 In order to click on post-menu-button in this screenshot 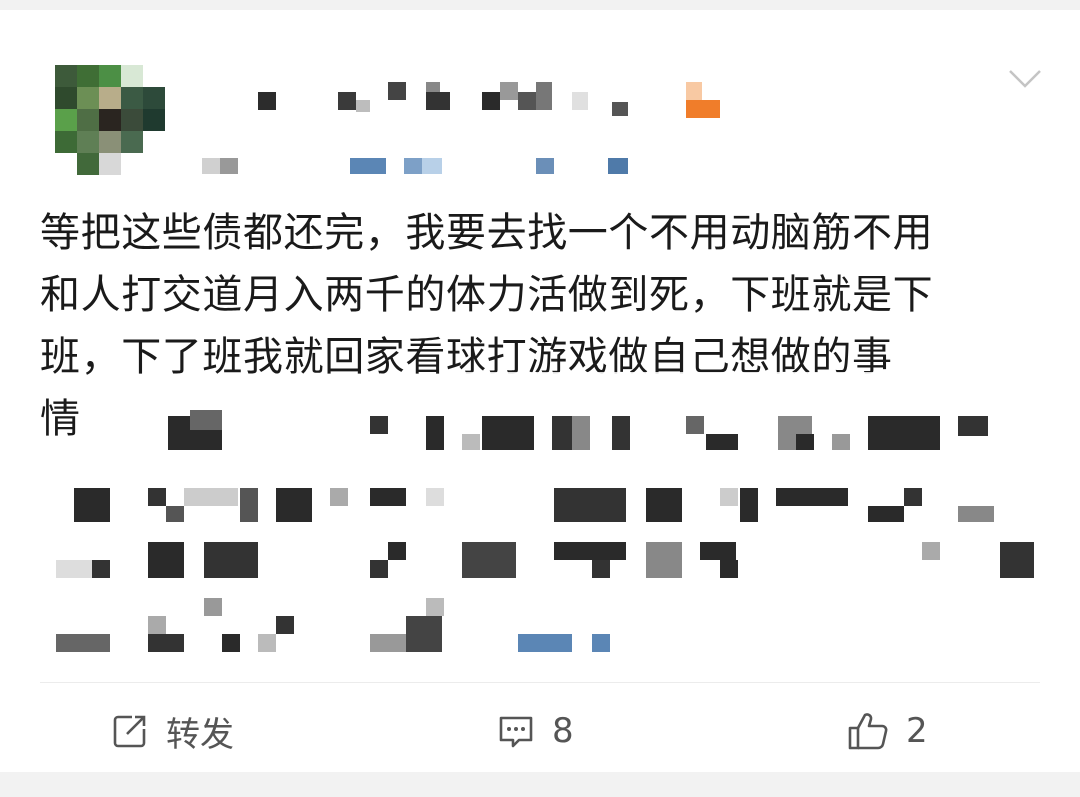, I will do `click(1025, 79)`.